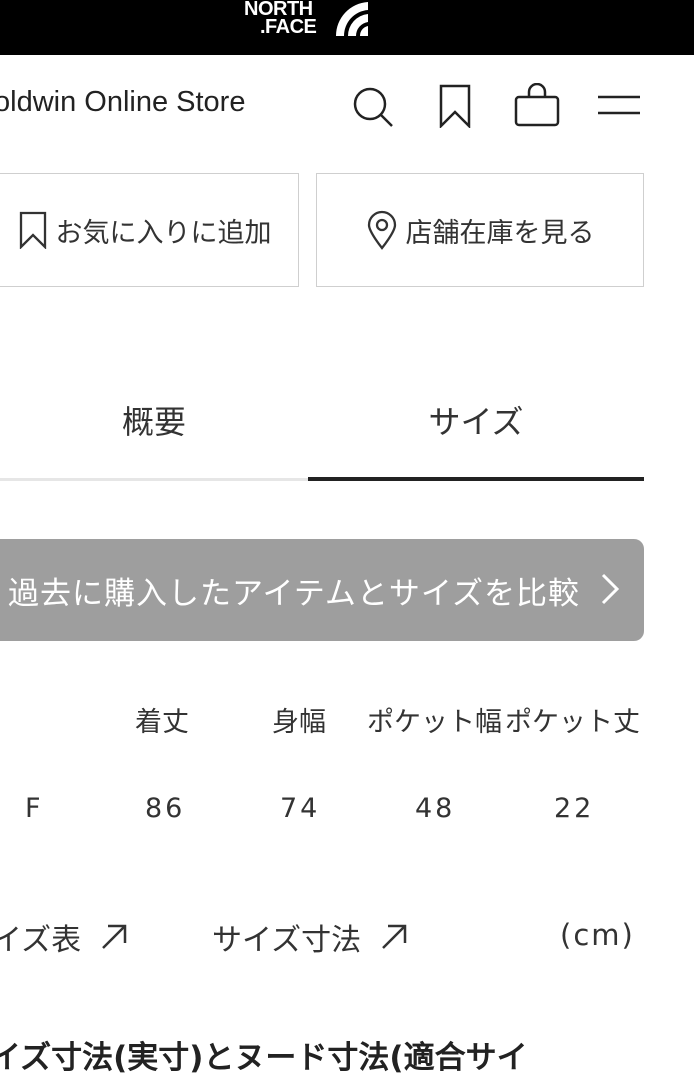  I want to click on table-cell-length: 86, so click(165, 808).